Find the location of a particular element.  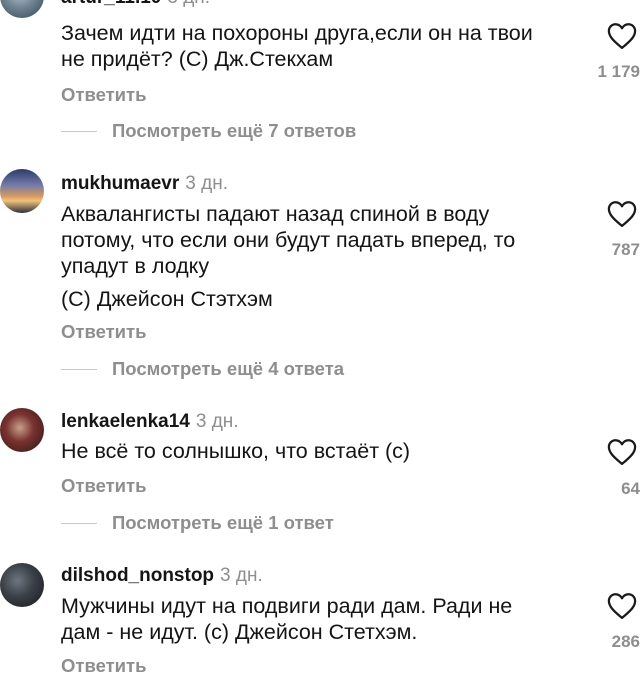

comment-text: Не всё то солнышко, что встаёт (с) is located at coordinates (306, 451).